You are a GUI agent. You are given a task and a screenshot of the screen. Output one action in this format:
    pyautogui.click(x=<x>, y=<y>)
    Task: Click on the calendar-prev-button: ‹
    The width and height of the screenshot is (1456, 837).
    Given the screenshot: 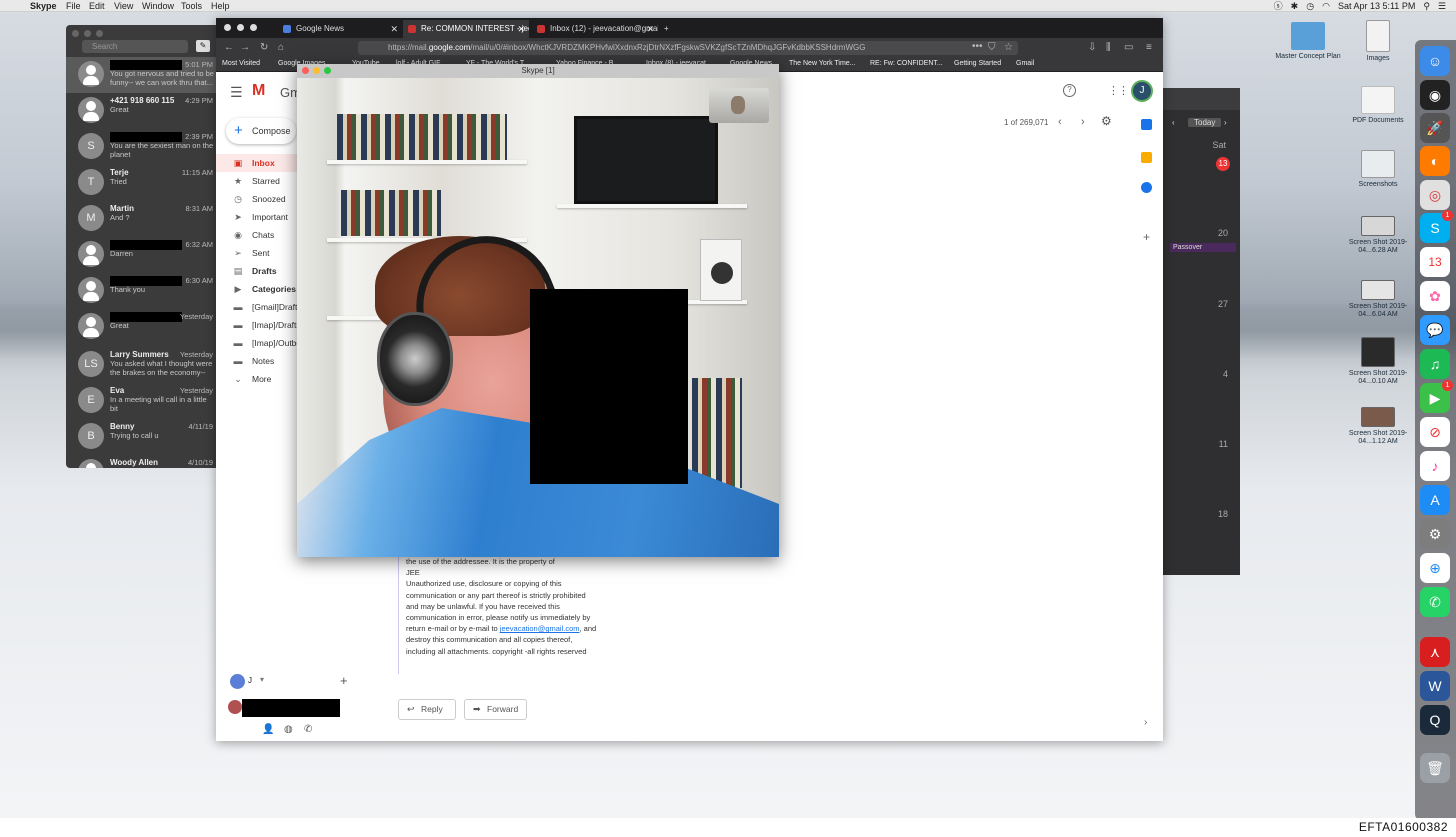 What is the action you would take?
    pyautogui.click(x=1173, y=122)
    